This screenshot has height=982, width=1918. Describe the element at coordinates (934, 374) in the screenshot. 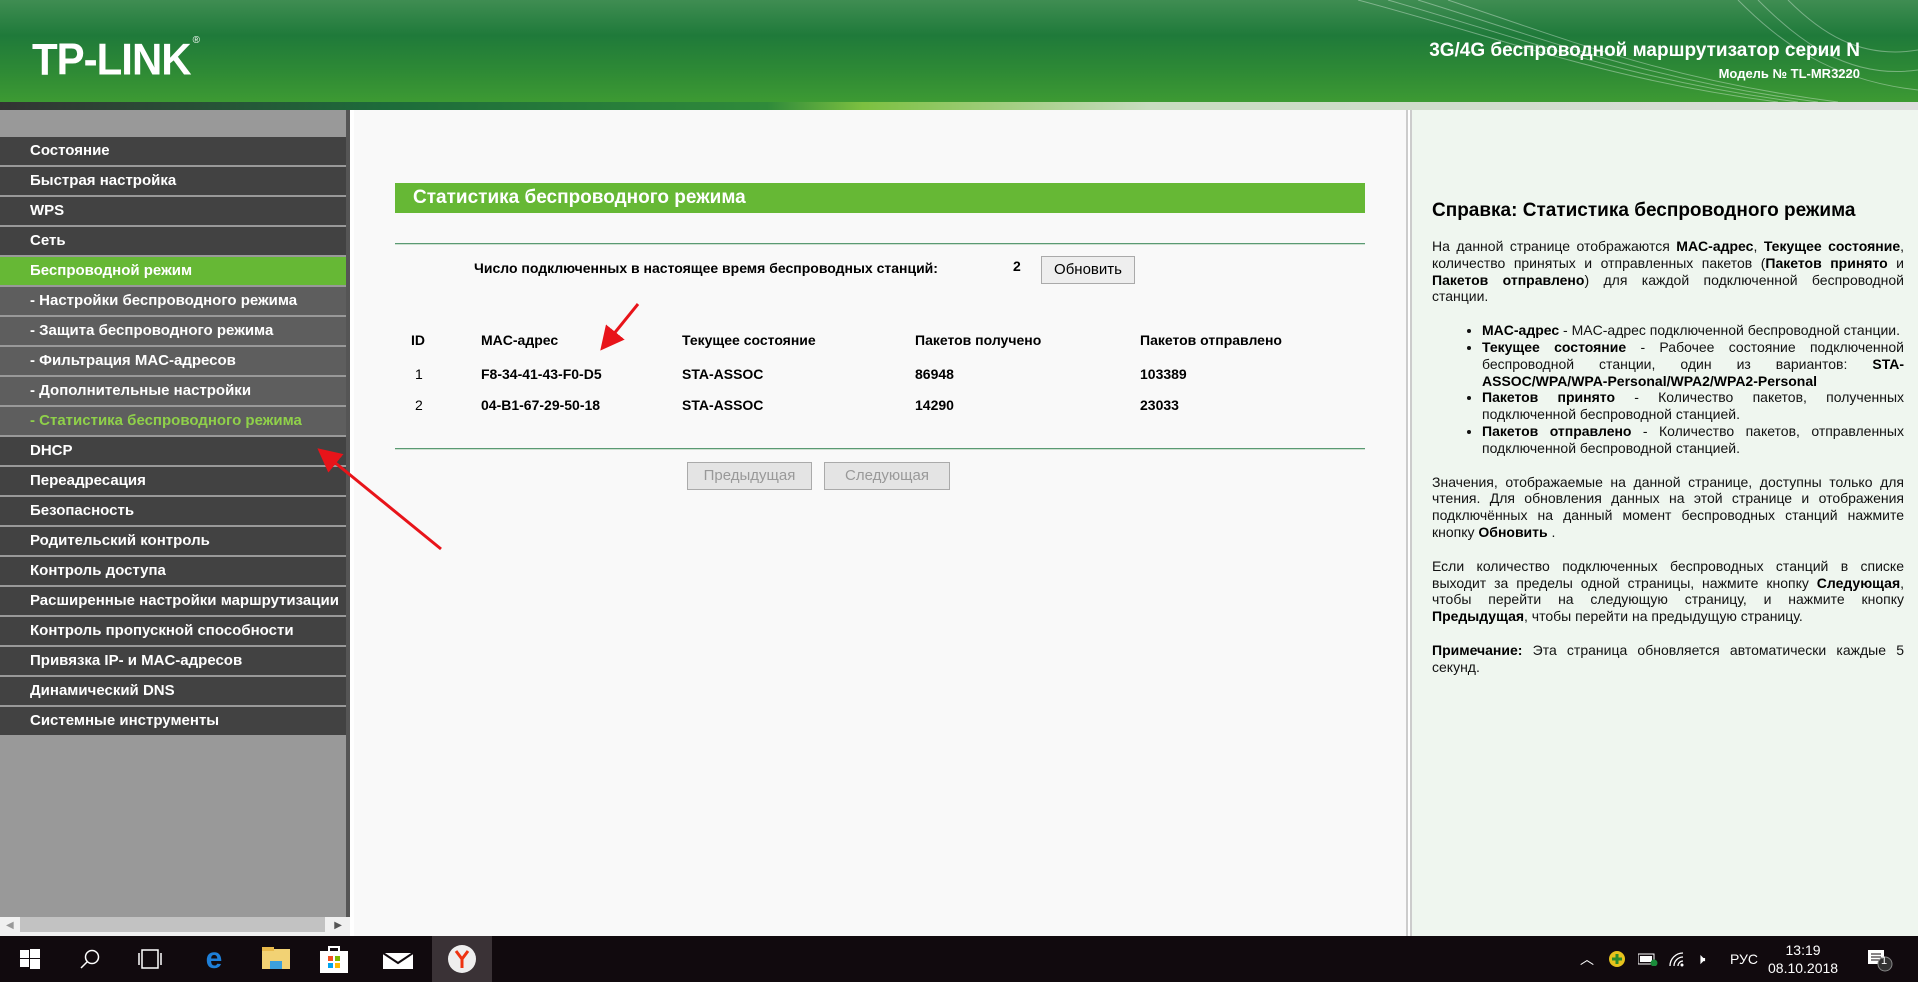

I see `table-cell: 86948` at that location.